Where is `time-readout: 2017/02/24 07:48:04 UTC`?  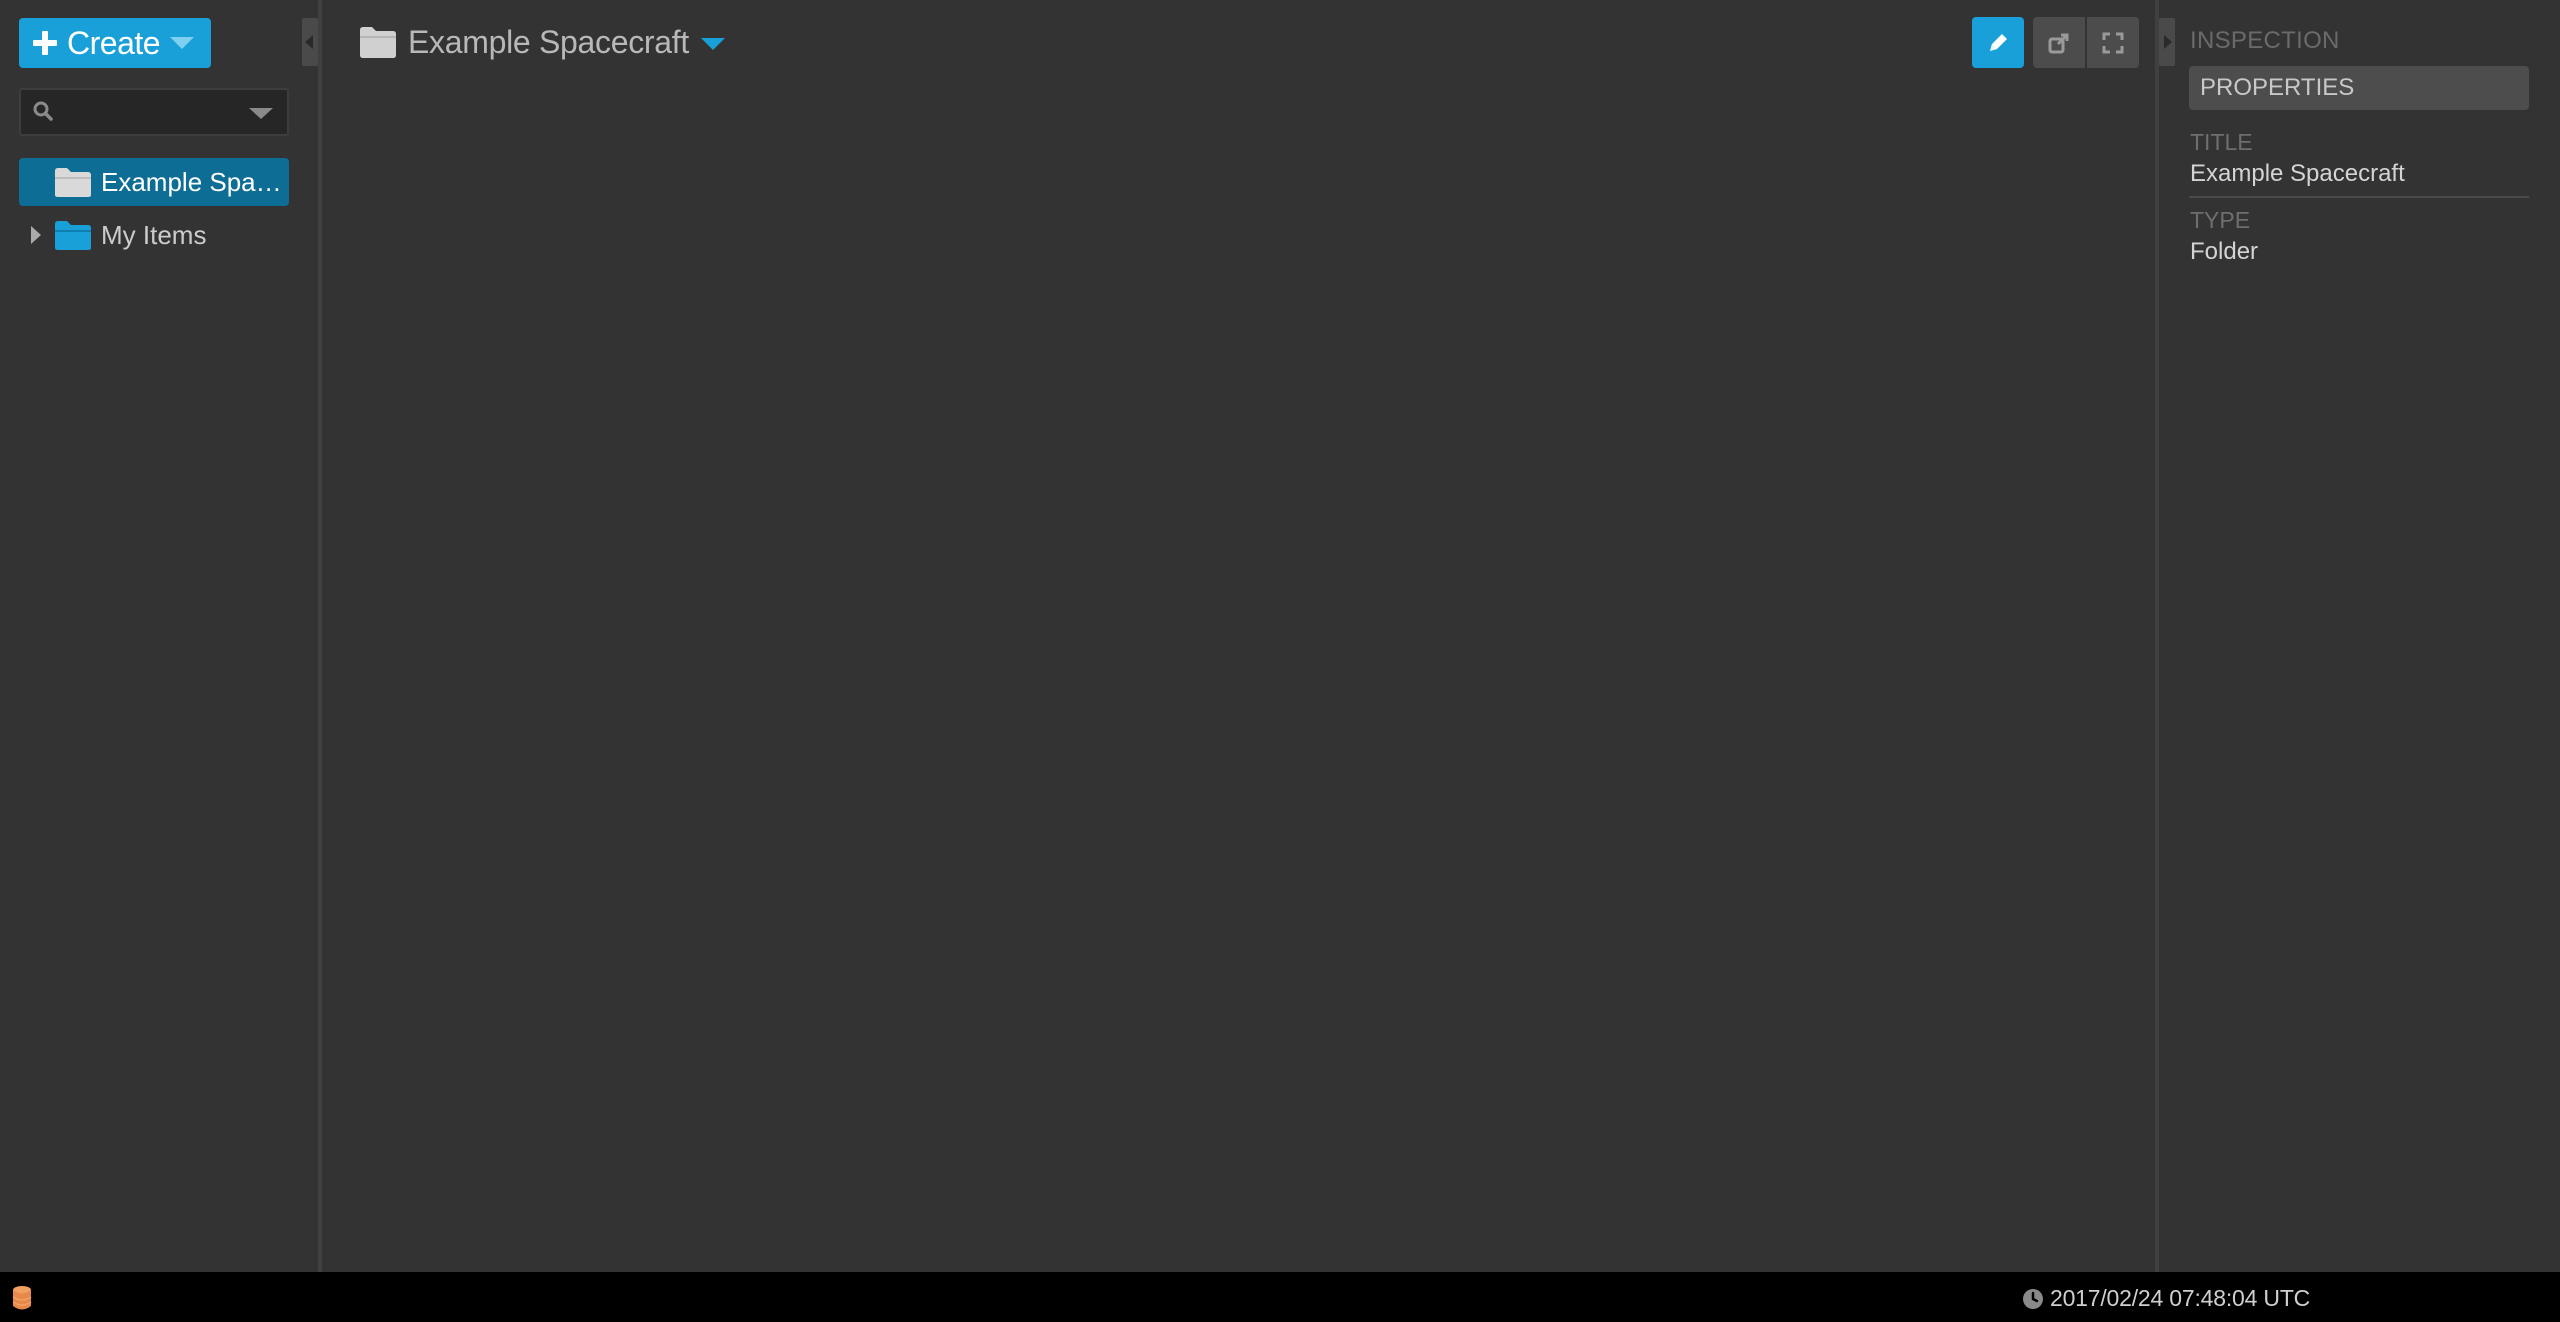
time-readout: 2017/02/24 07:48:04 UTC is located at coordinates (2180, 1298).